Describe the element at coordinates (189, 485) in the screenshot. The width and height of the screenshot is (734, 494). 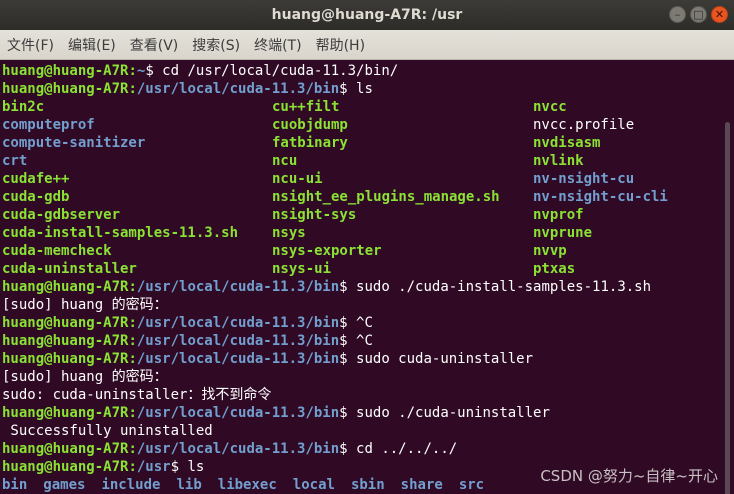
I see `ls-entry: lib` at that location.